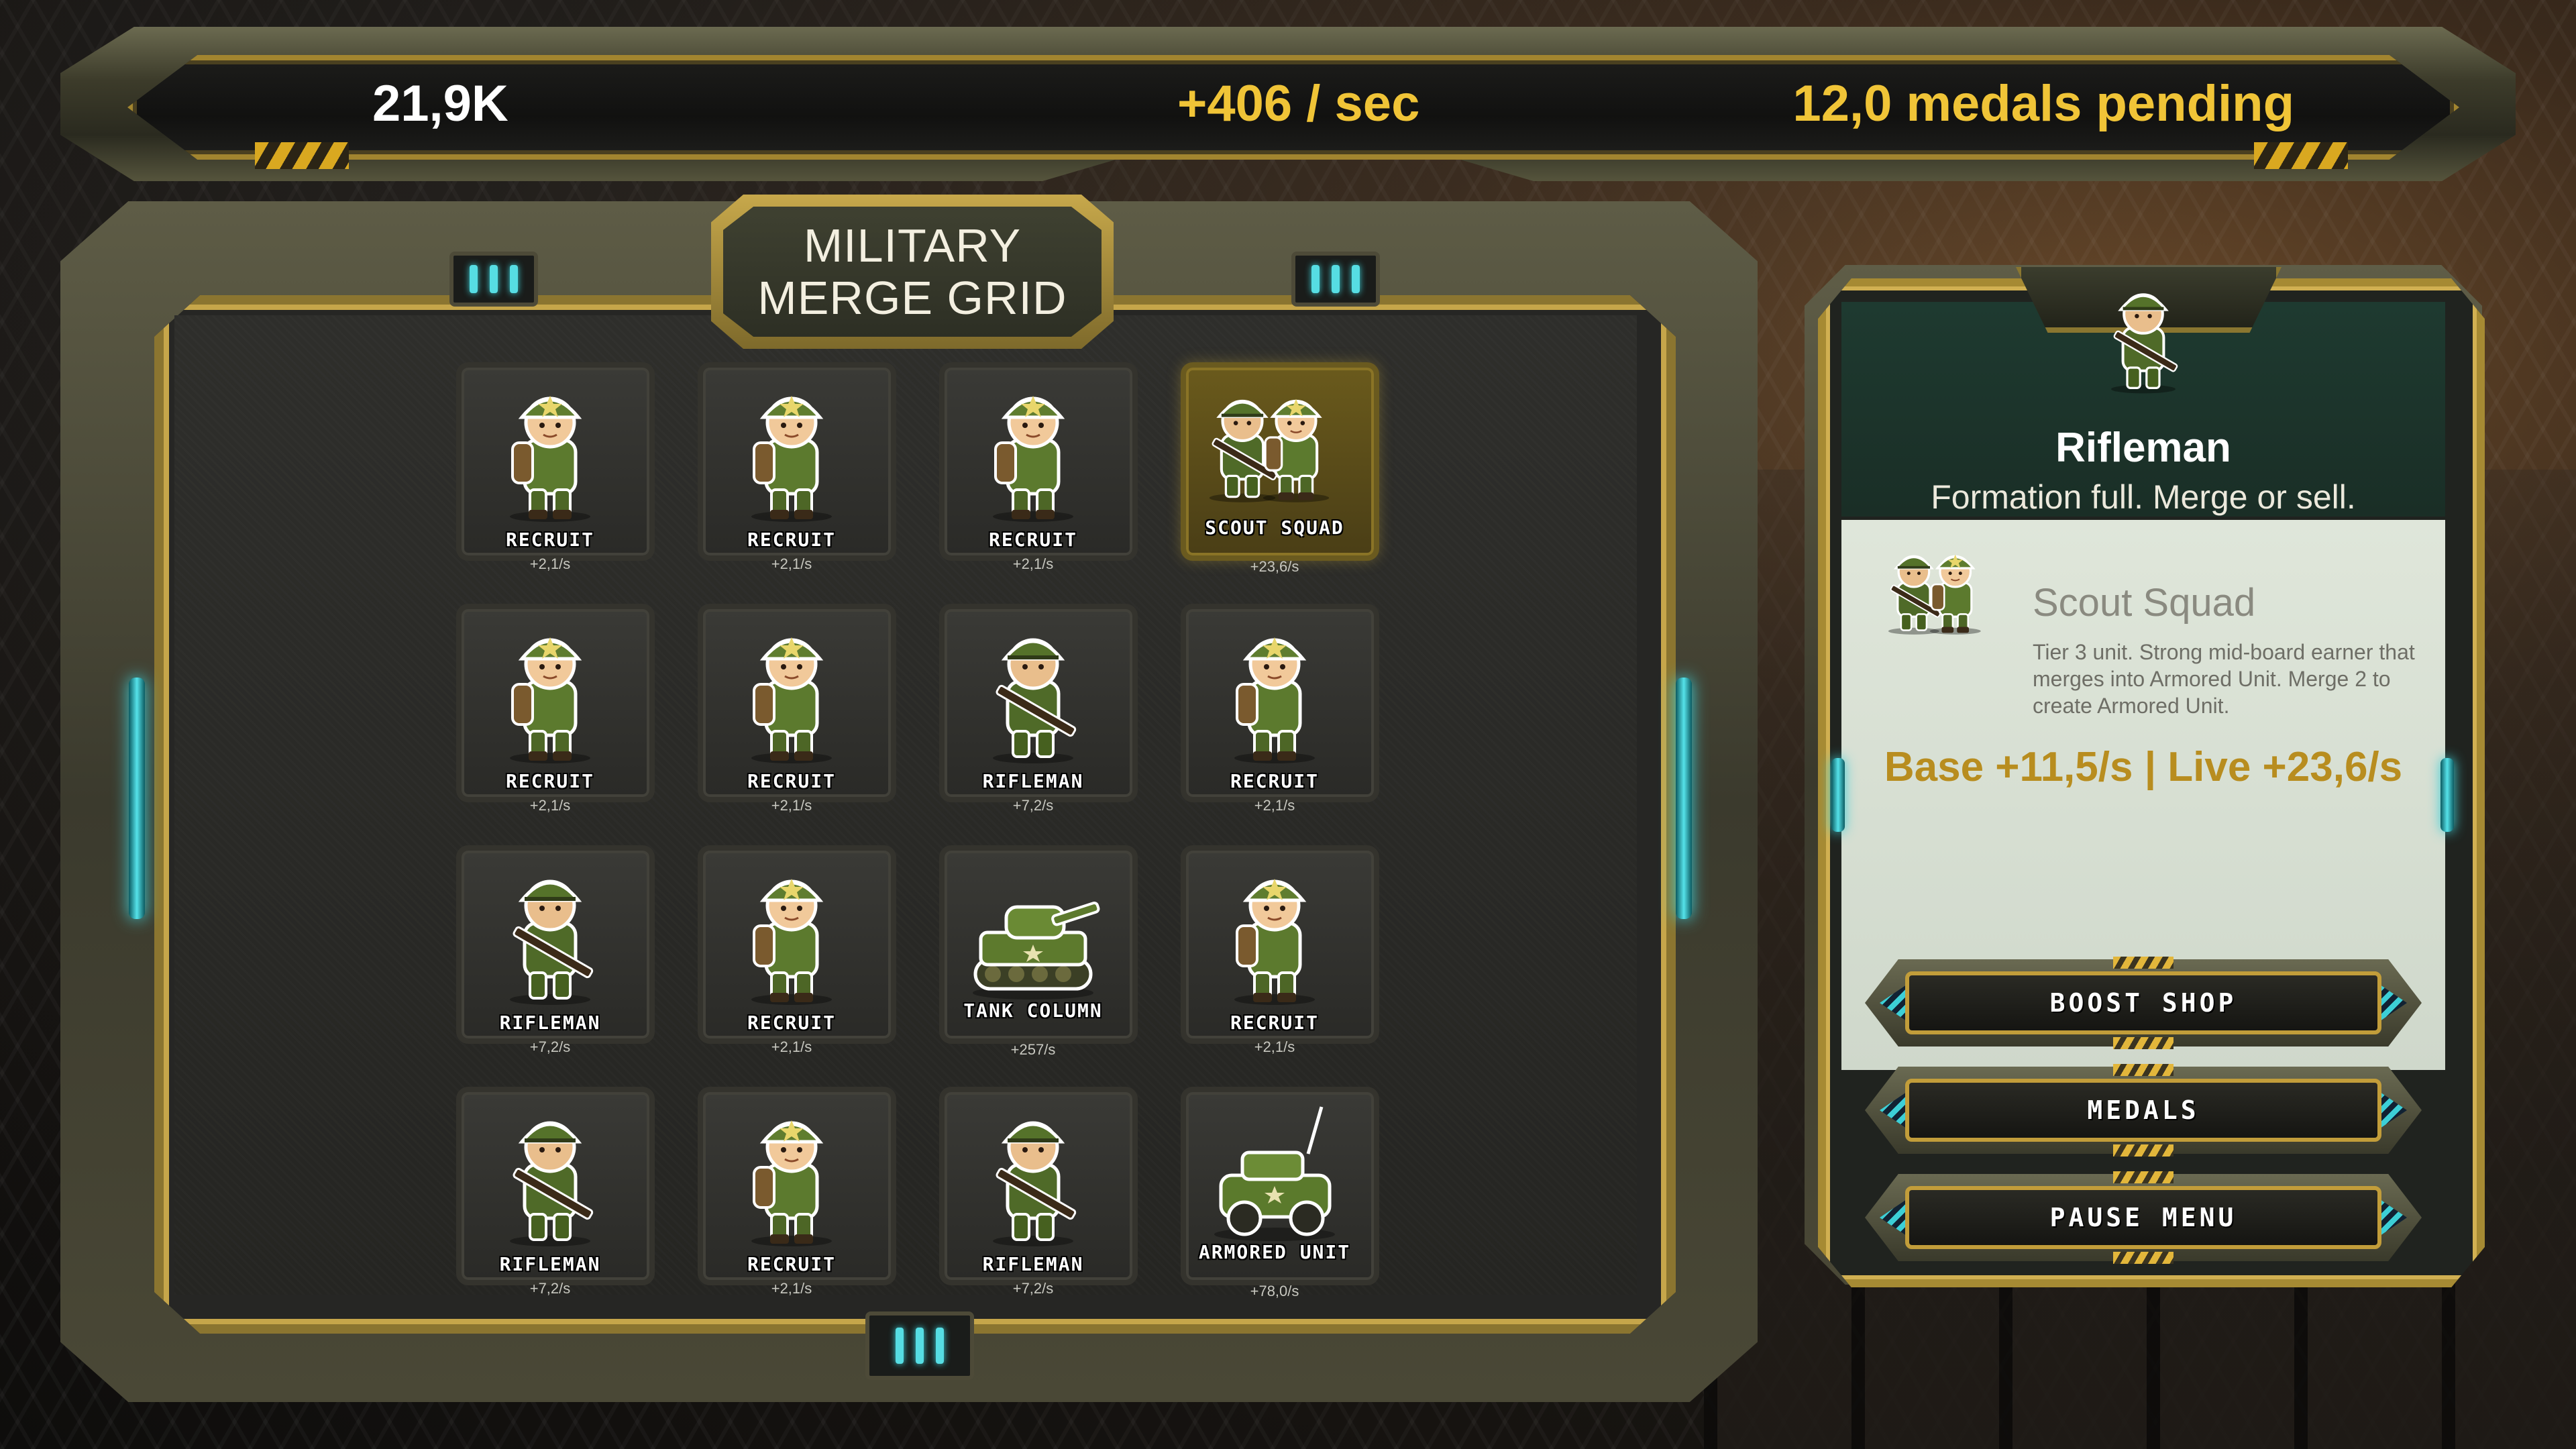 This screenshot has height=1449, width=2576. I want to click on medals-pending: 12,0 medals pending, so click(2043, 103).